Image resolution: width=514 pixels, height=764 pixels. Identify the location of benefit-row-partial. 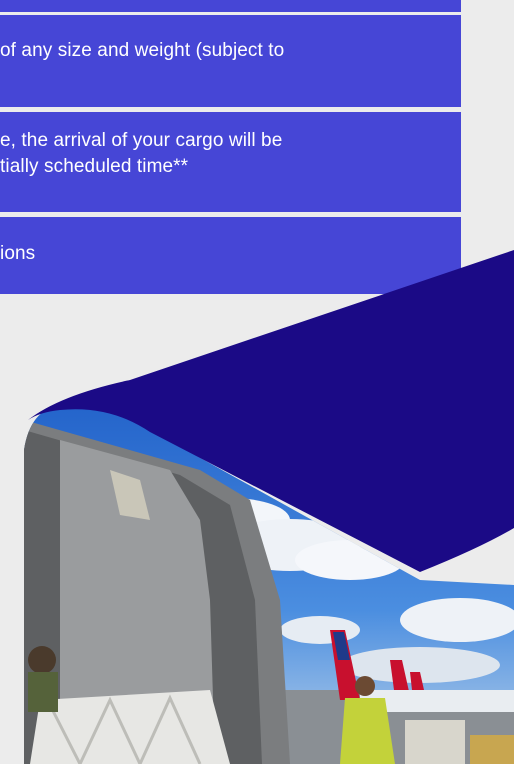
(230, 6).